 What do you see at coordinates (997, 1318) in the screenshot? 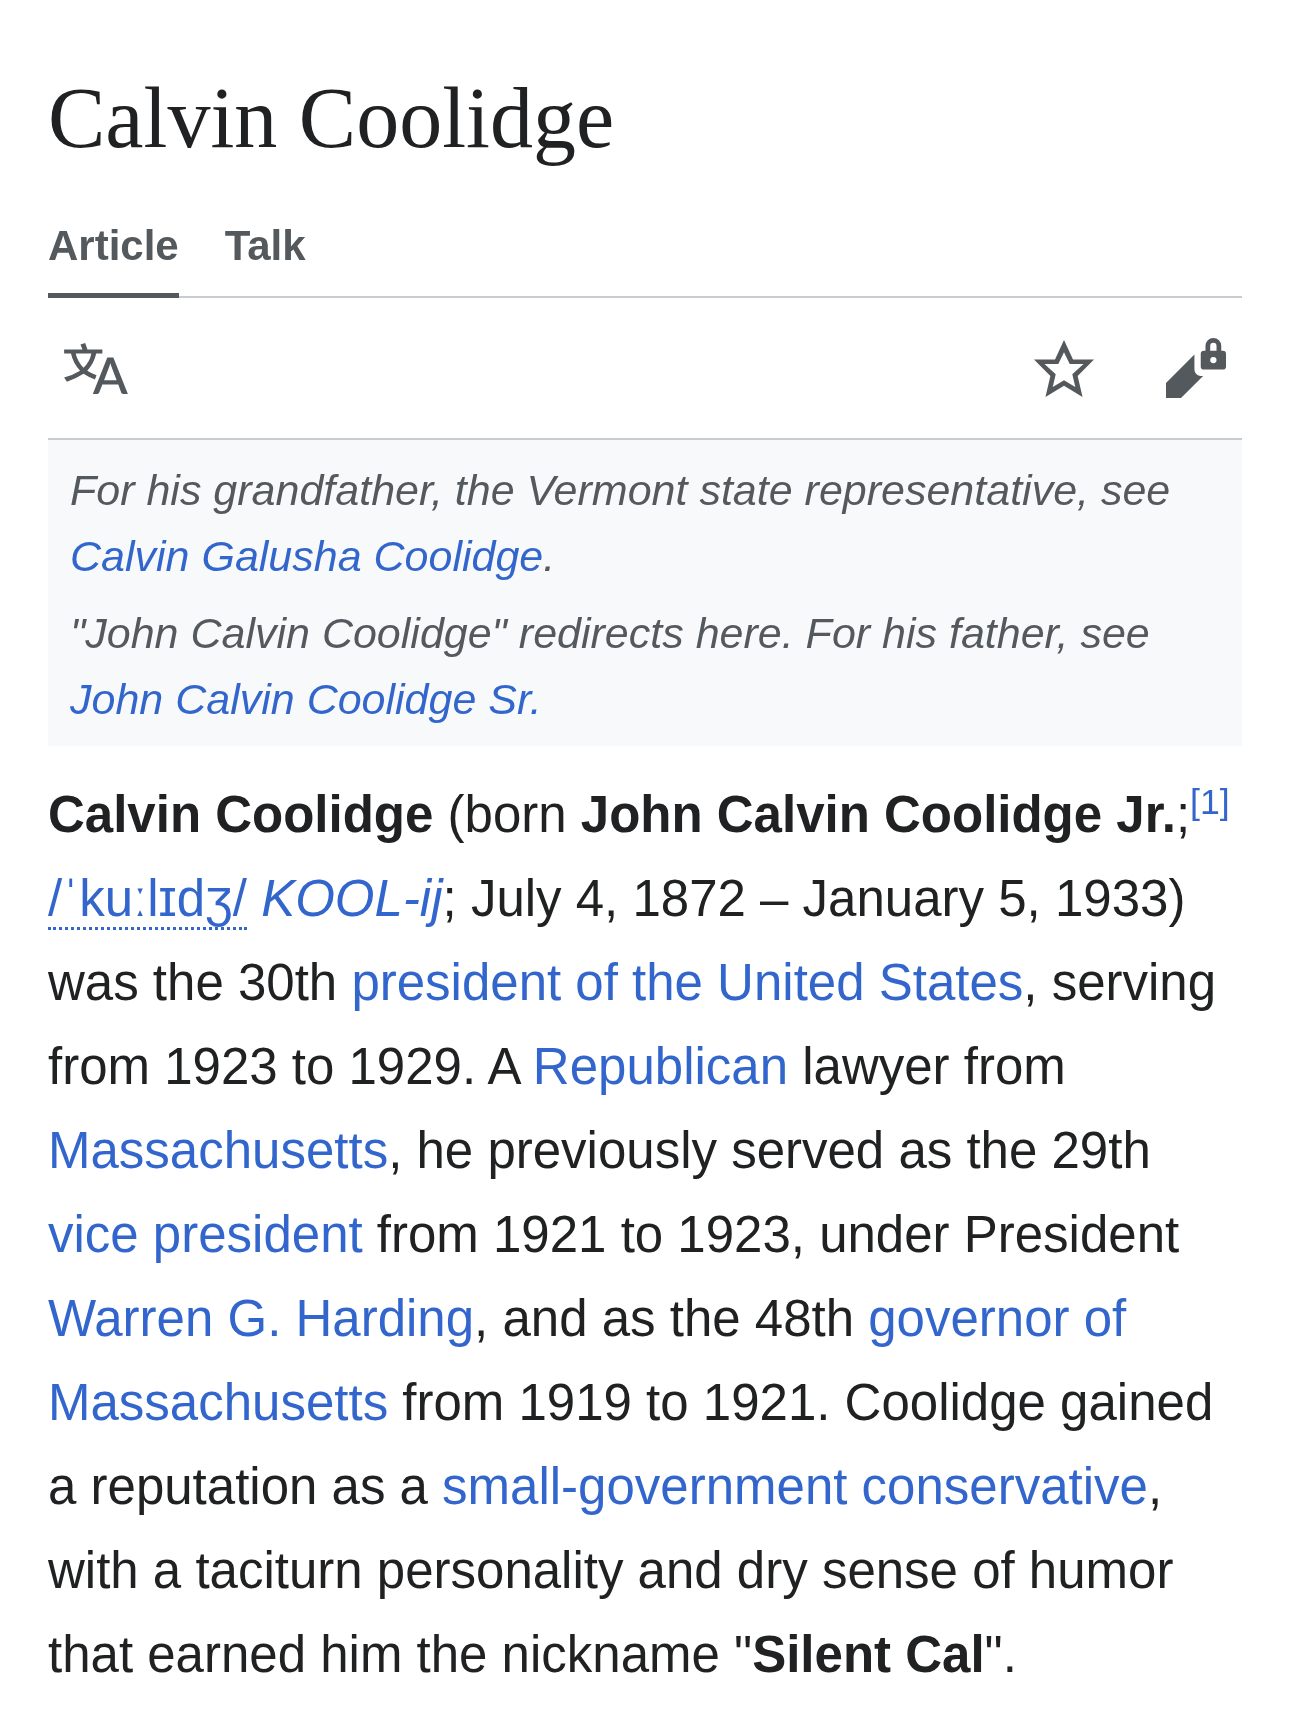
I see `link: governor of` at bounding box center [997, 1318].